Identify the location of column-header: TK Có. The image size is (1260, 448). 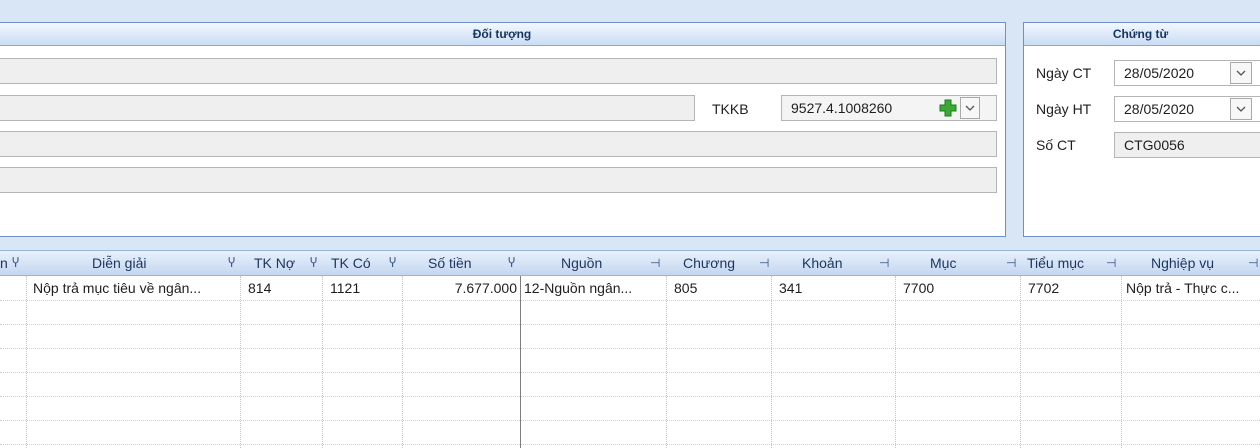
(351, 263).